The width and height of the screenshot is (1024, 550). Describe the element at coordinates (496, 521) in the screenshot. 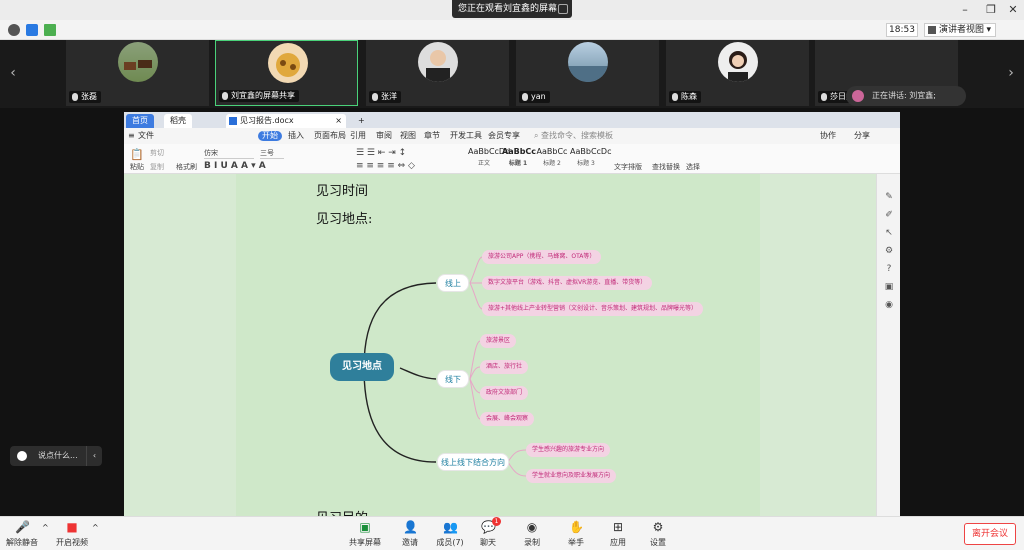

I see `chat-badge: 1` at that location.